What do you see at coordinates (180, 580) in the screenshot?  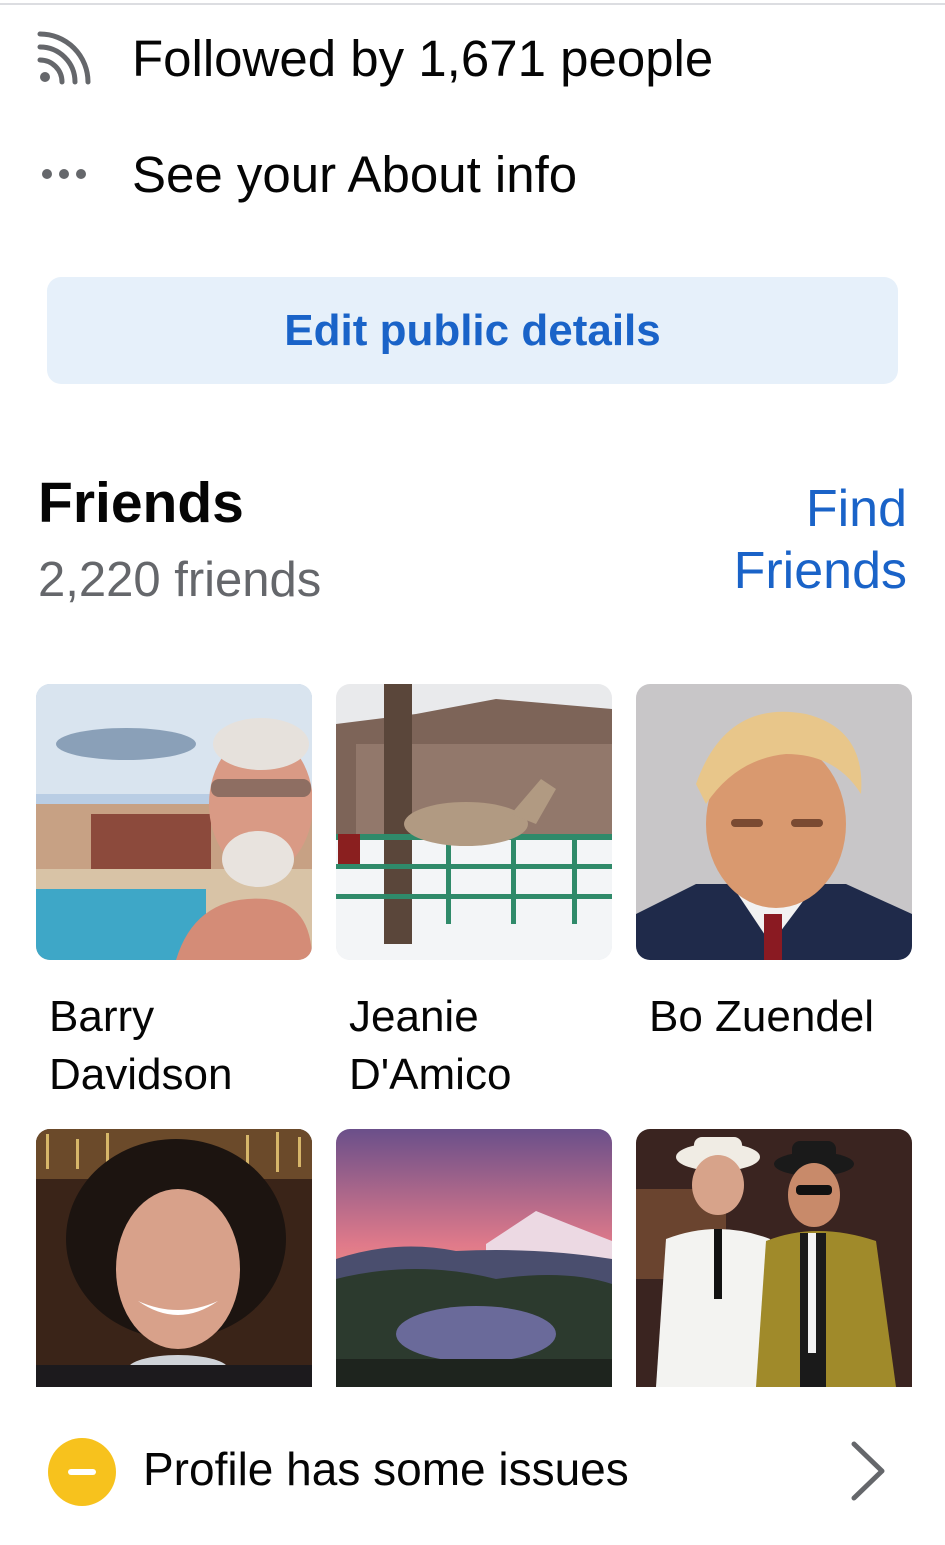 I see `friends-count: 2,220 friends` at bounding box center [180, 580].